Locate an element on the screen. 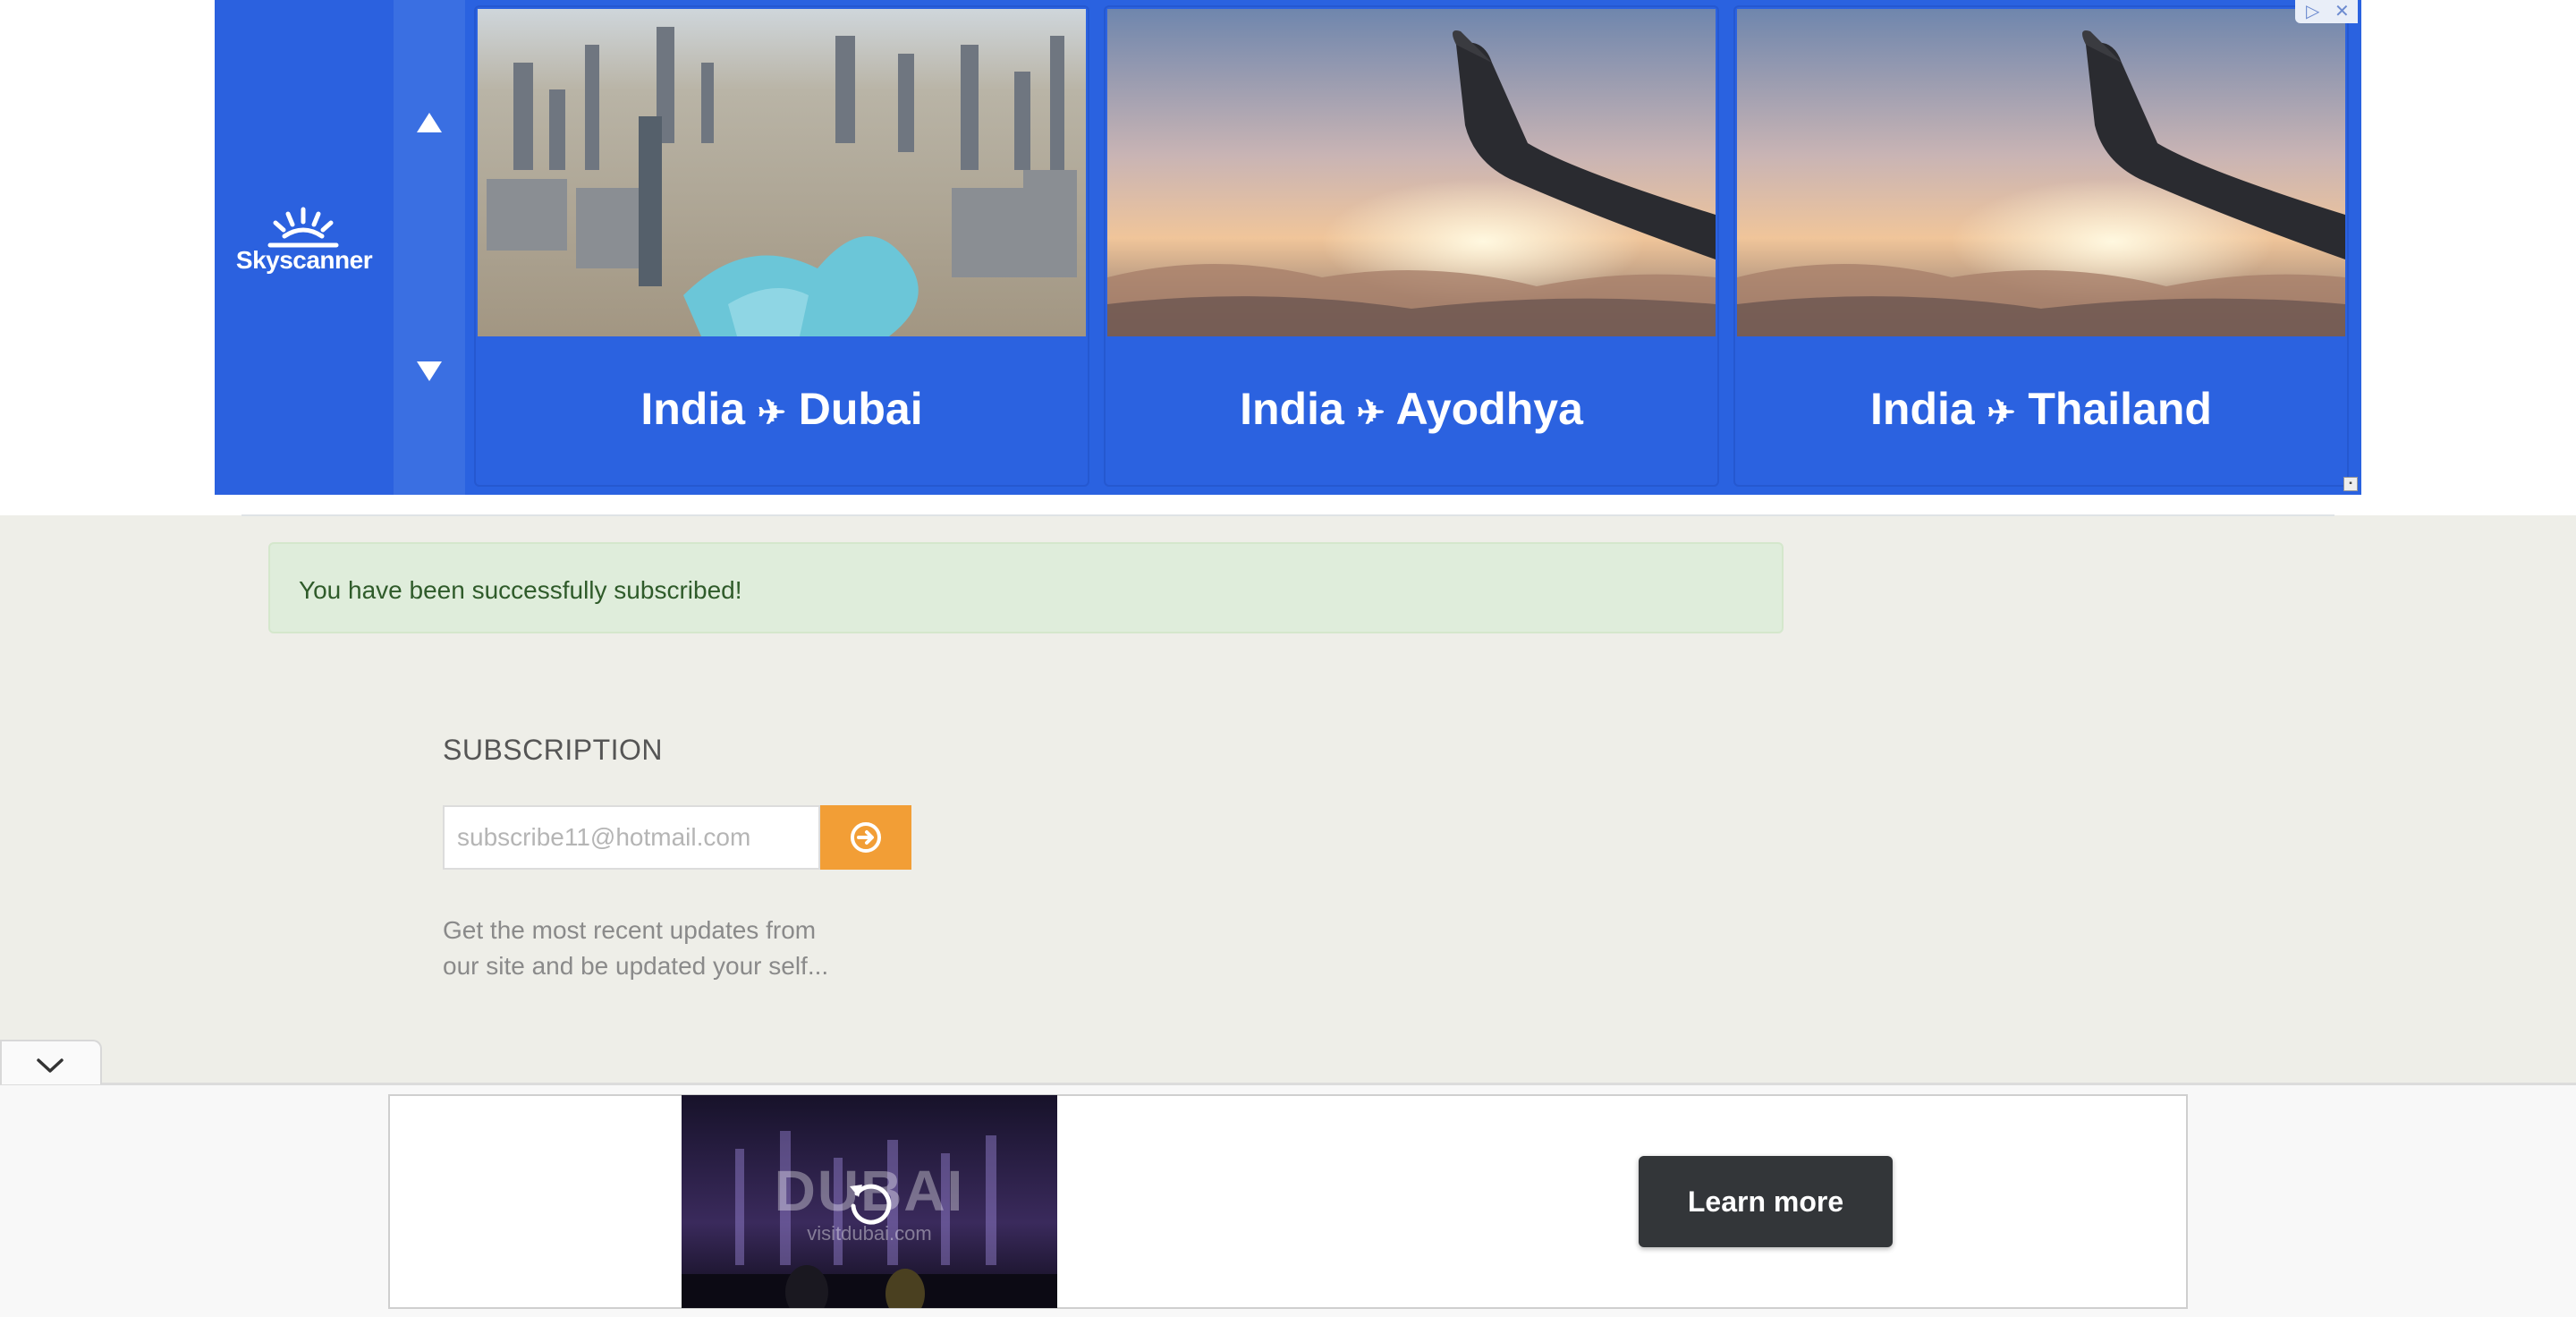  carousel-down-button is located at coordinates (429, 371).